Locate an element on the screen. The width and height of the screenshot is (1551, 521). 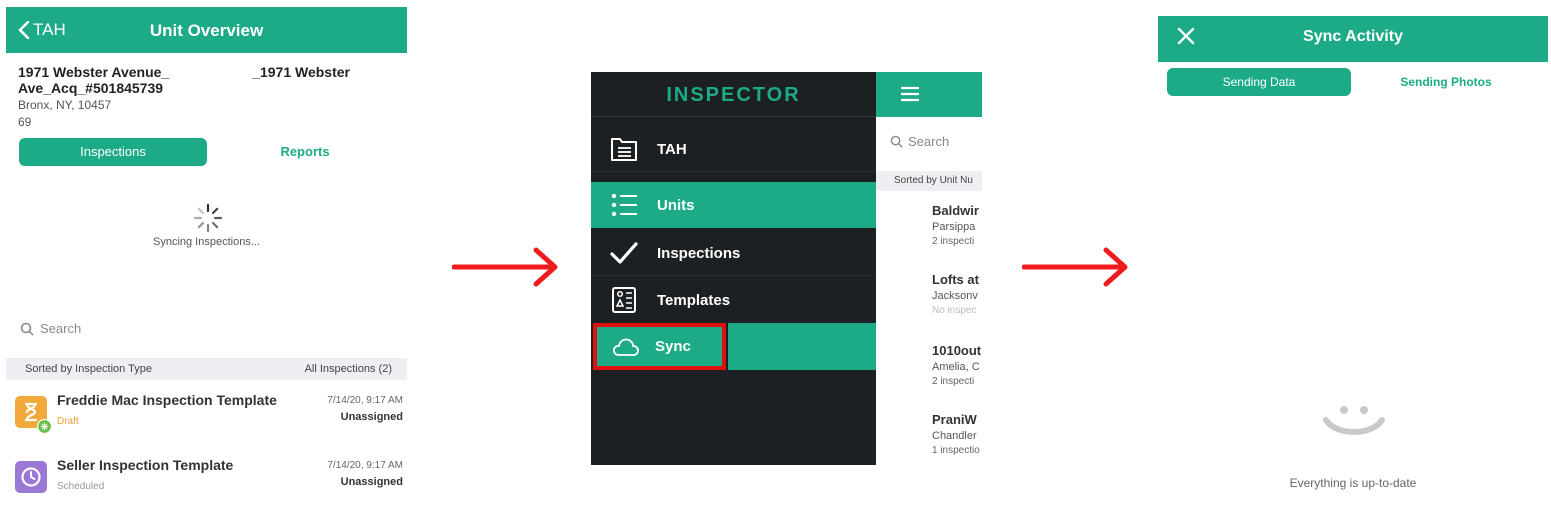
menu-item-label: TAH is located at coordinates (672, 149).